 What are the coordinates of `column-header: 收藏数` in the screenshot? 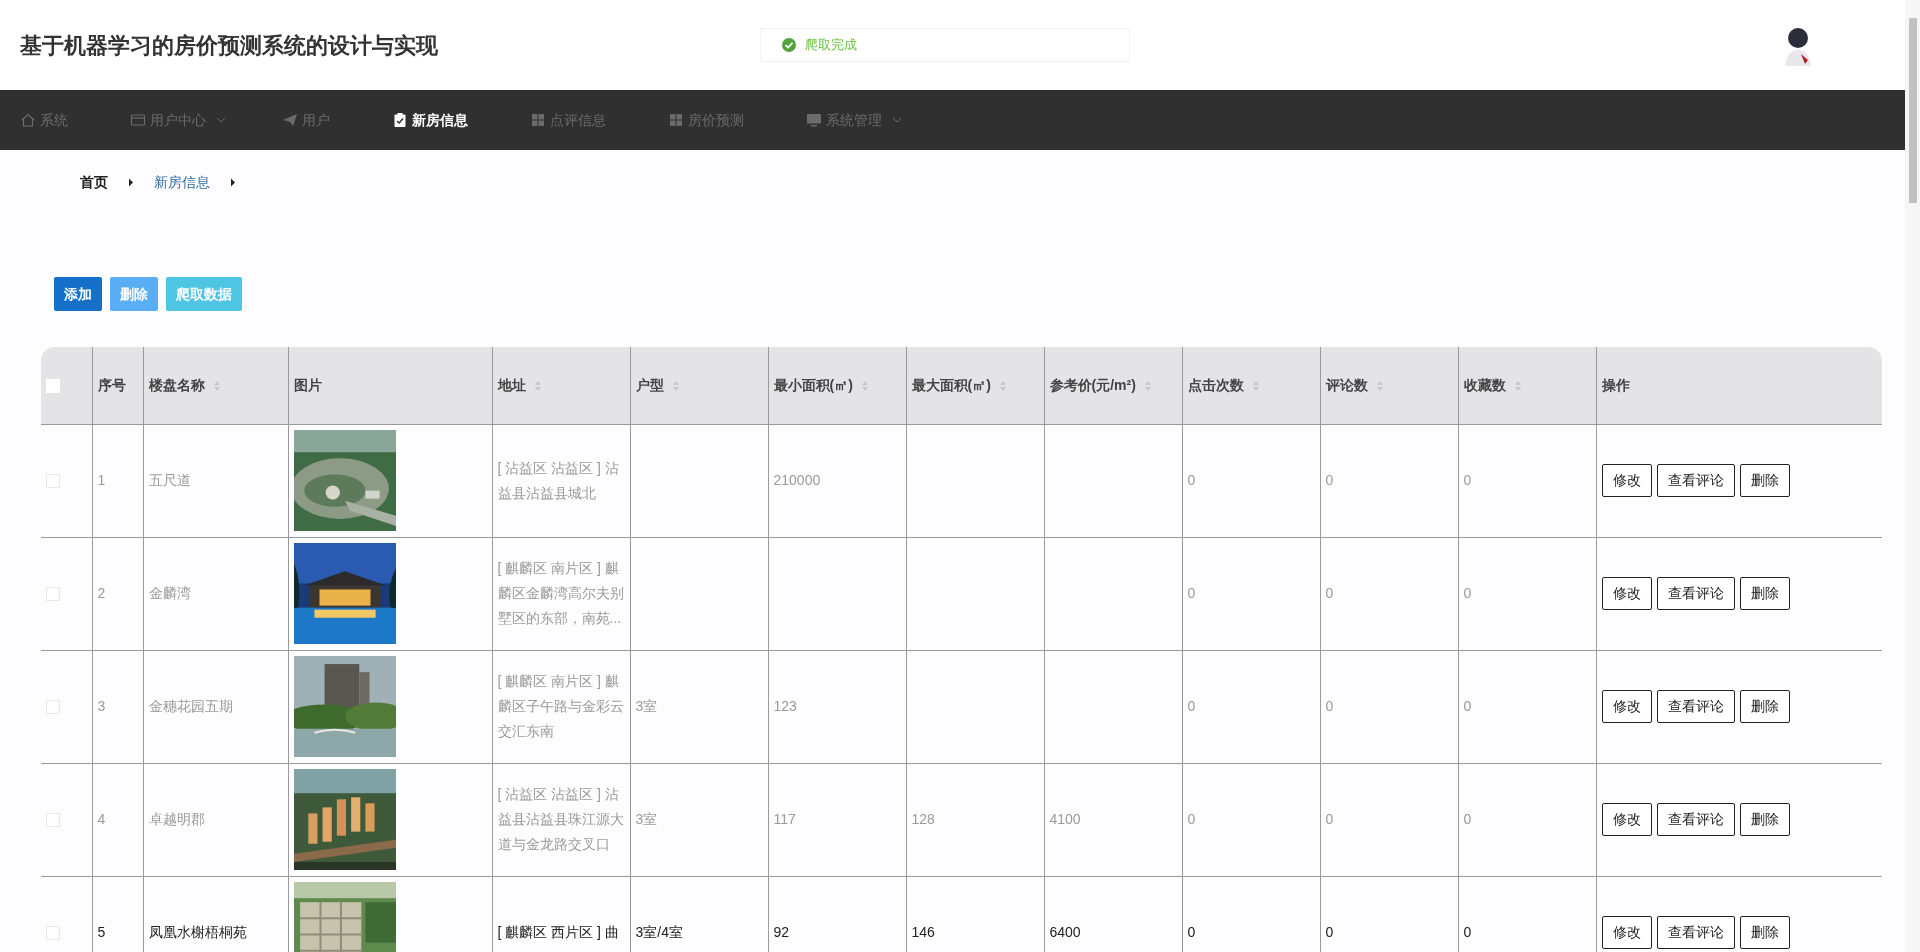 It's located at (1484, 384).